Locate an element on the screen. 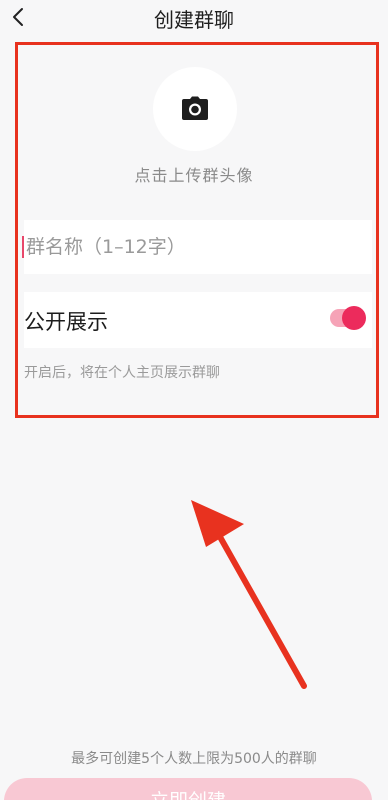  upload-avatar-label: 点击上传群头像 is located at coordinates (194, 175).